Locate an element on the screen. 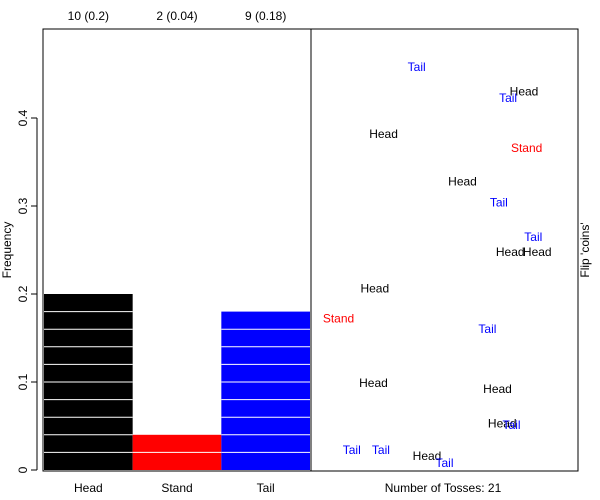 This screenshot has height=500, width=600. x-tick-label: Tail is located at coordinates (266, 488).